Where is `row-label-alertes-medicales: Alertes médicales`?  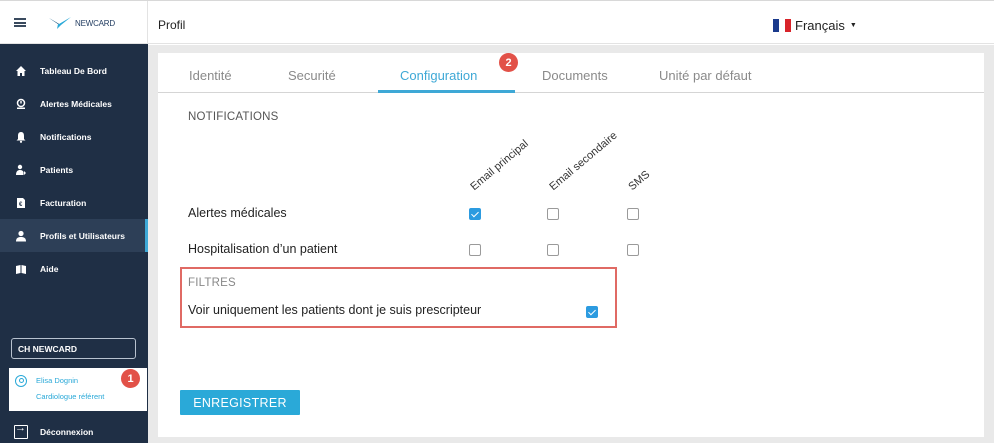 row-label-alertes-medicales: Alertes médicales is located at coordinates (237, 213).